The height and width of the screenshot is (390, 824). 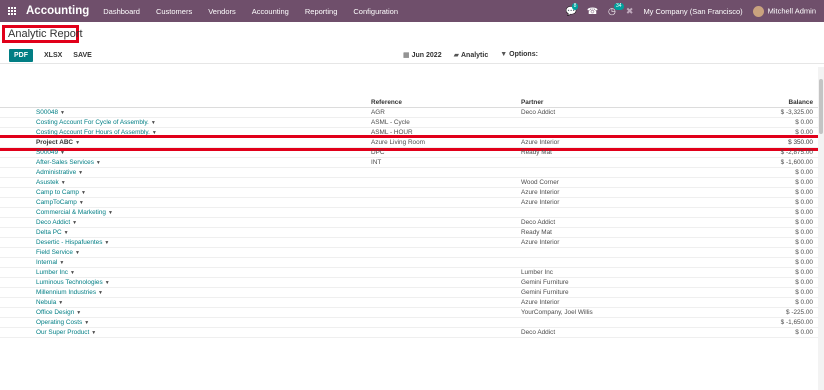 What do you see at coordinates (66, 292) in the screenshot?
I see `account-name: Millennium Industries` at bounding box center [66, 292].